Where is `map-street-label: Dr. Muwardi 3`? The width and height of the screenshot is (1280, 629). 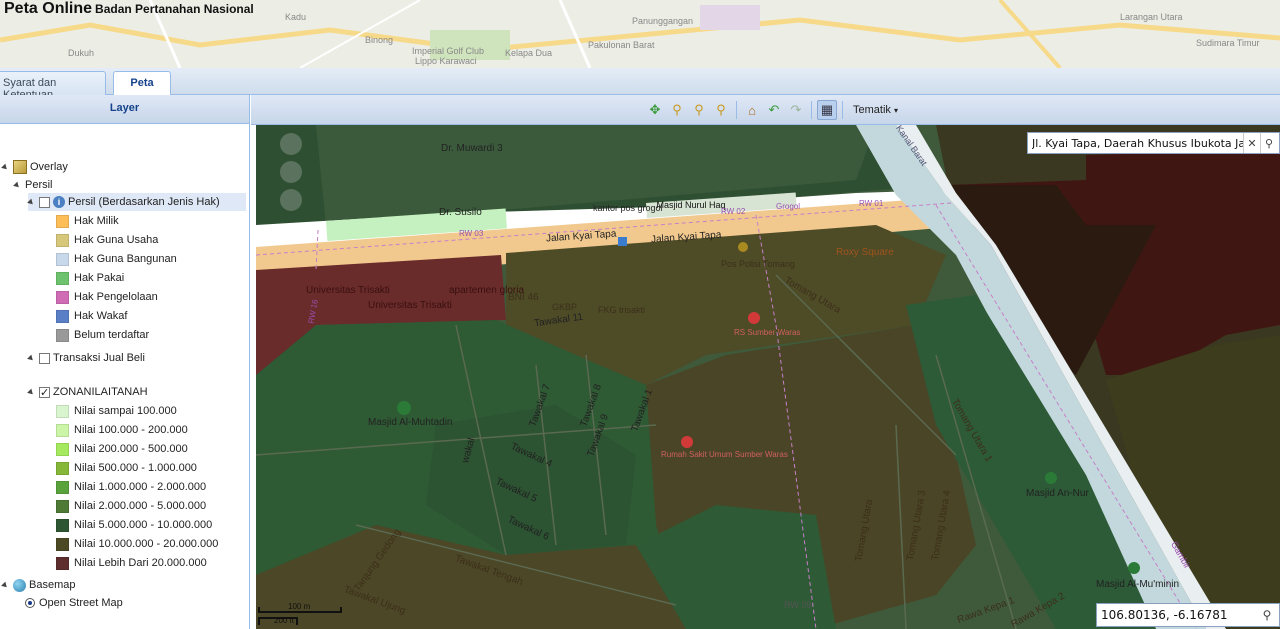 map-street-label: Dr. Muwardi 3 is located at coordinates (472, 148).